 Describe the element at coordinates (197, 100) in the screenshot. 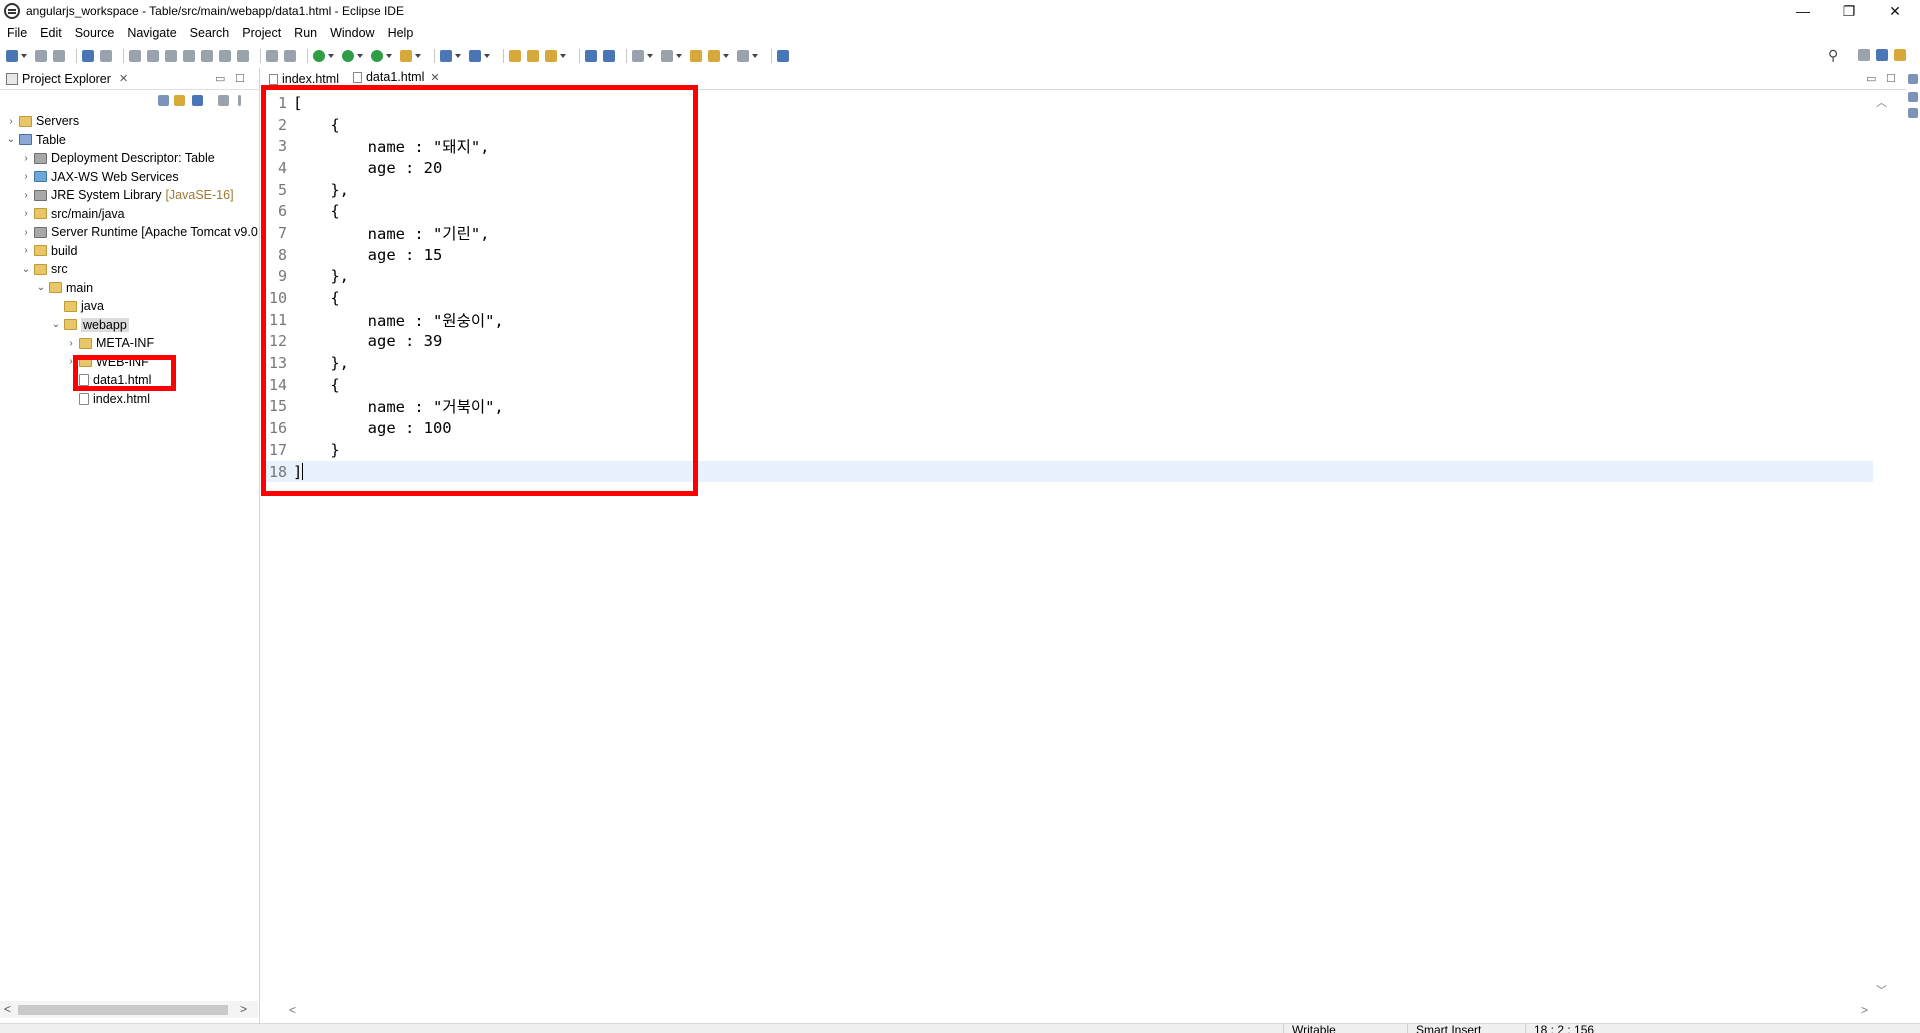

I see `filter-icon` at that location.